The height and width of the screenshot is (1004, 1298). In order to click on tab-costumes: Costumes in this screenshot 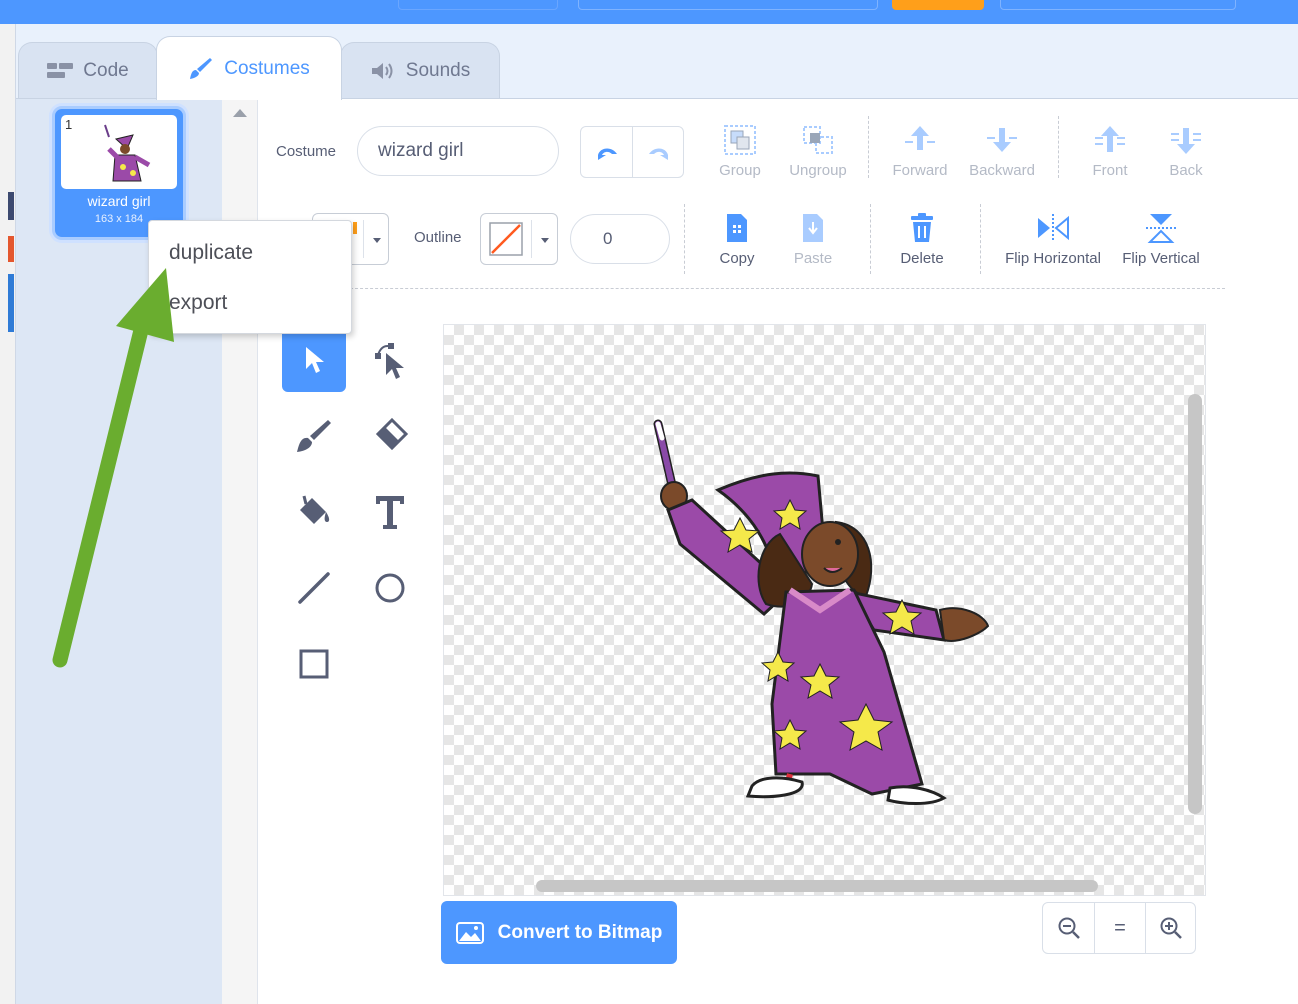, I will do `click(249, 68)`.